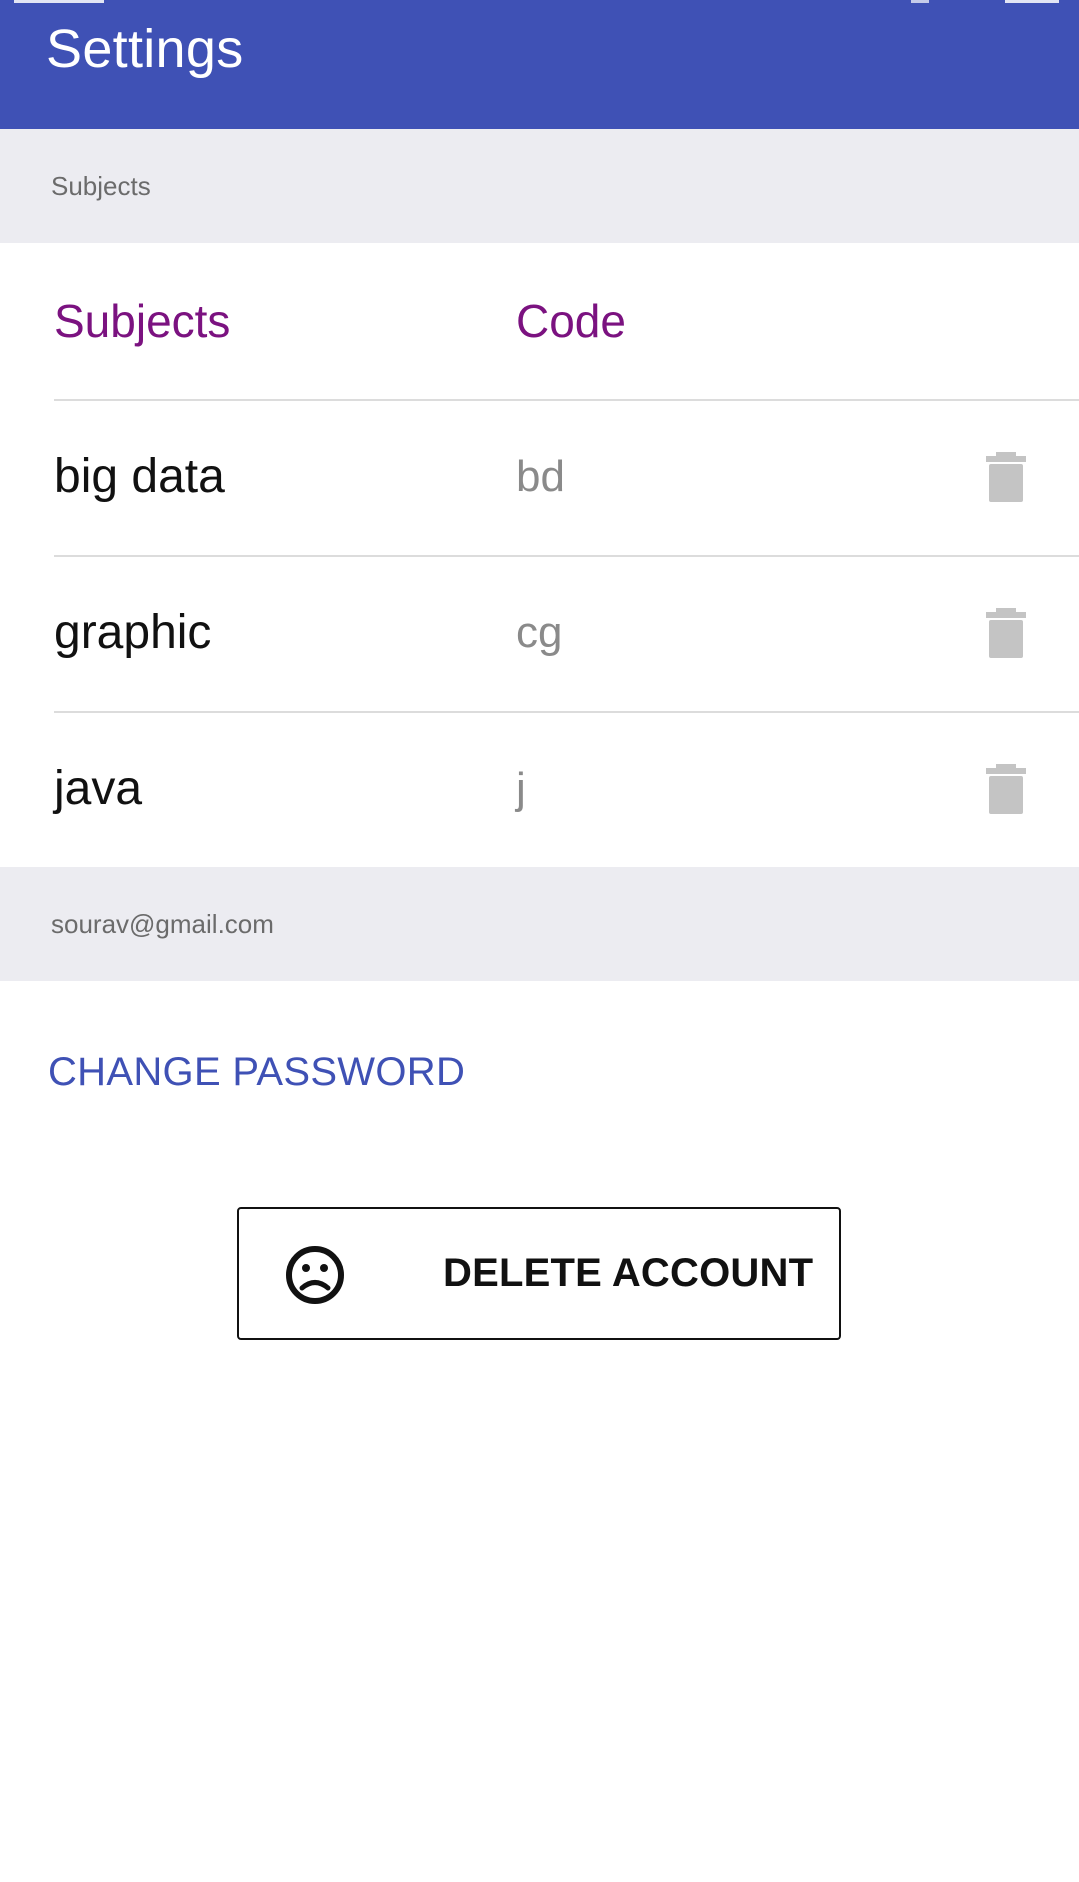 The height and width of the screenshot is (1882, 1079). What do you see at coordinates (539, 186) in the screenshot?
I see `subjects-section-header: Subjects` at bounding box center [539, 186].